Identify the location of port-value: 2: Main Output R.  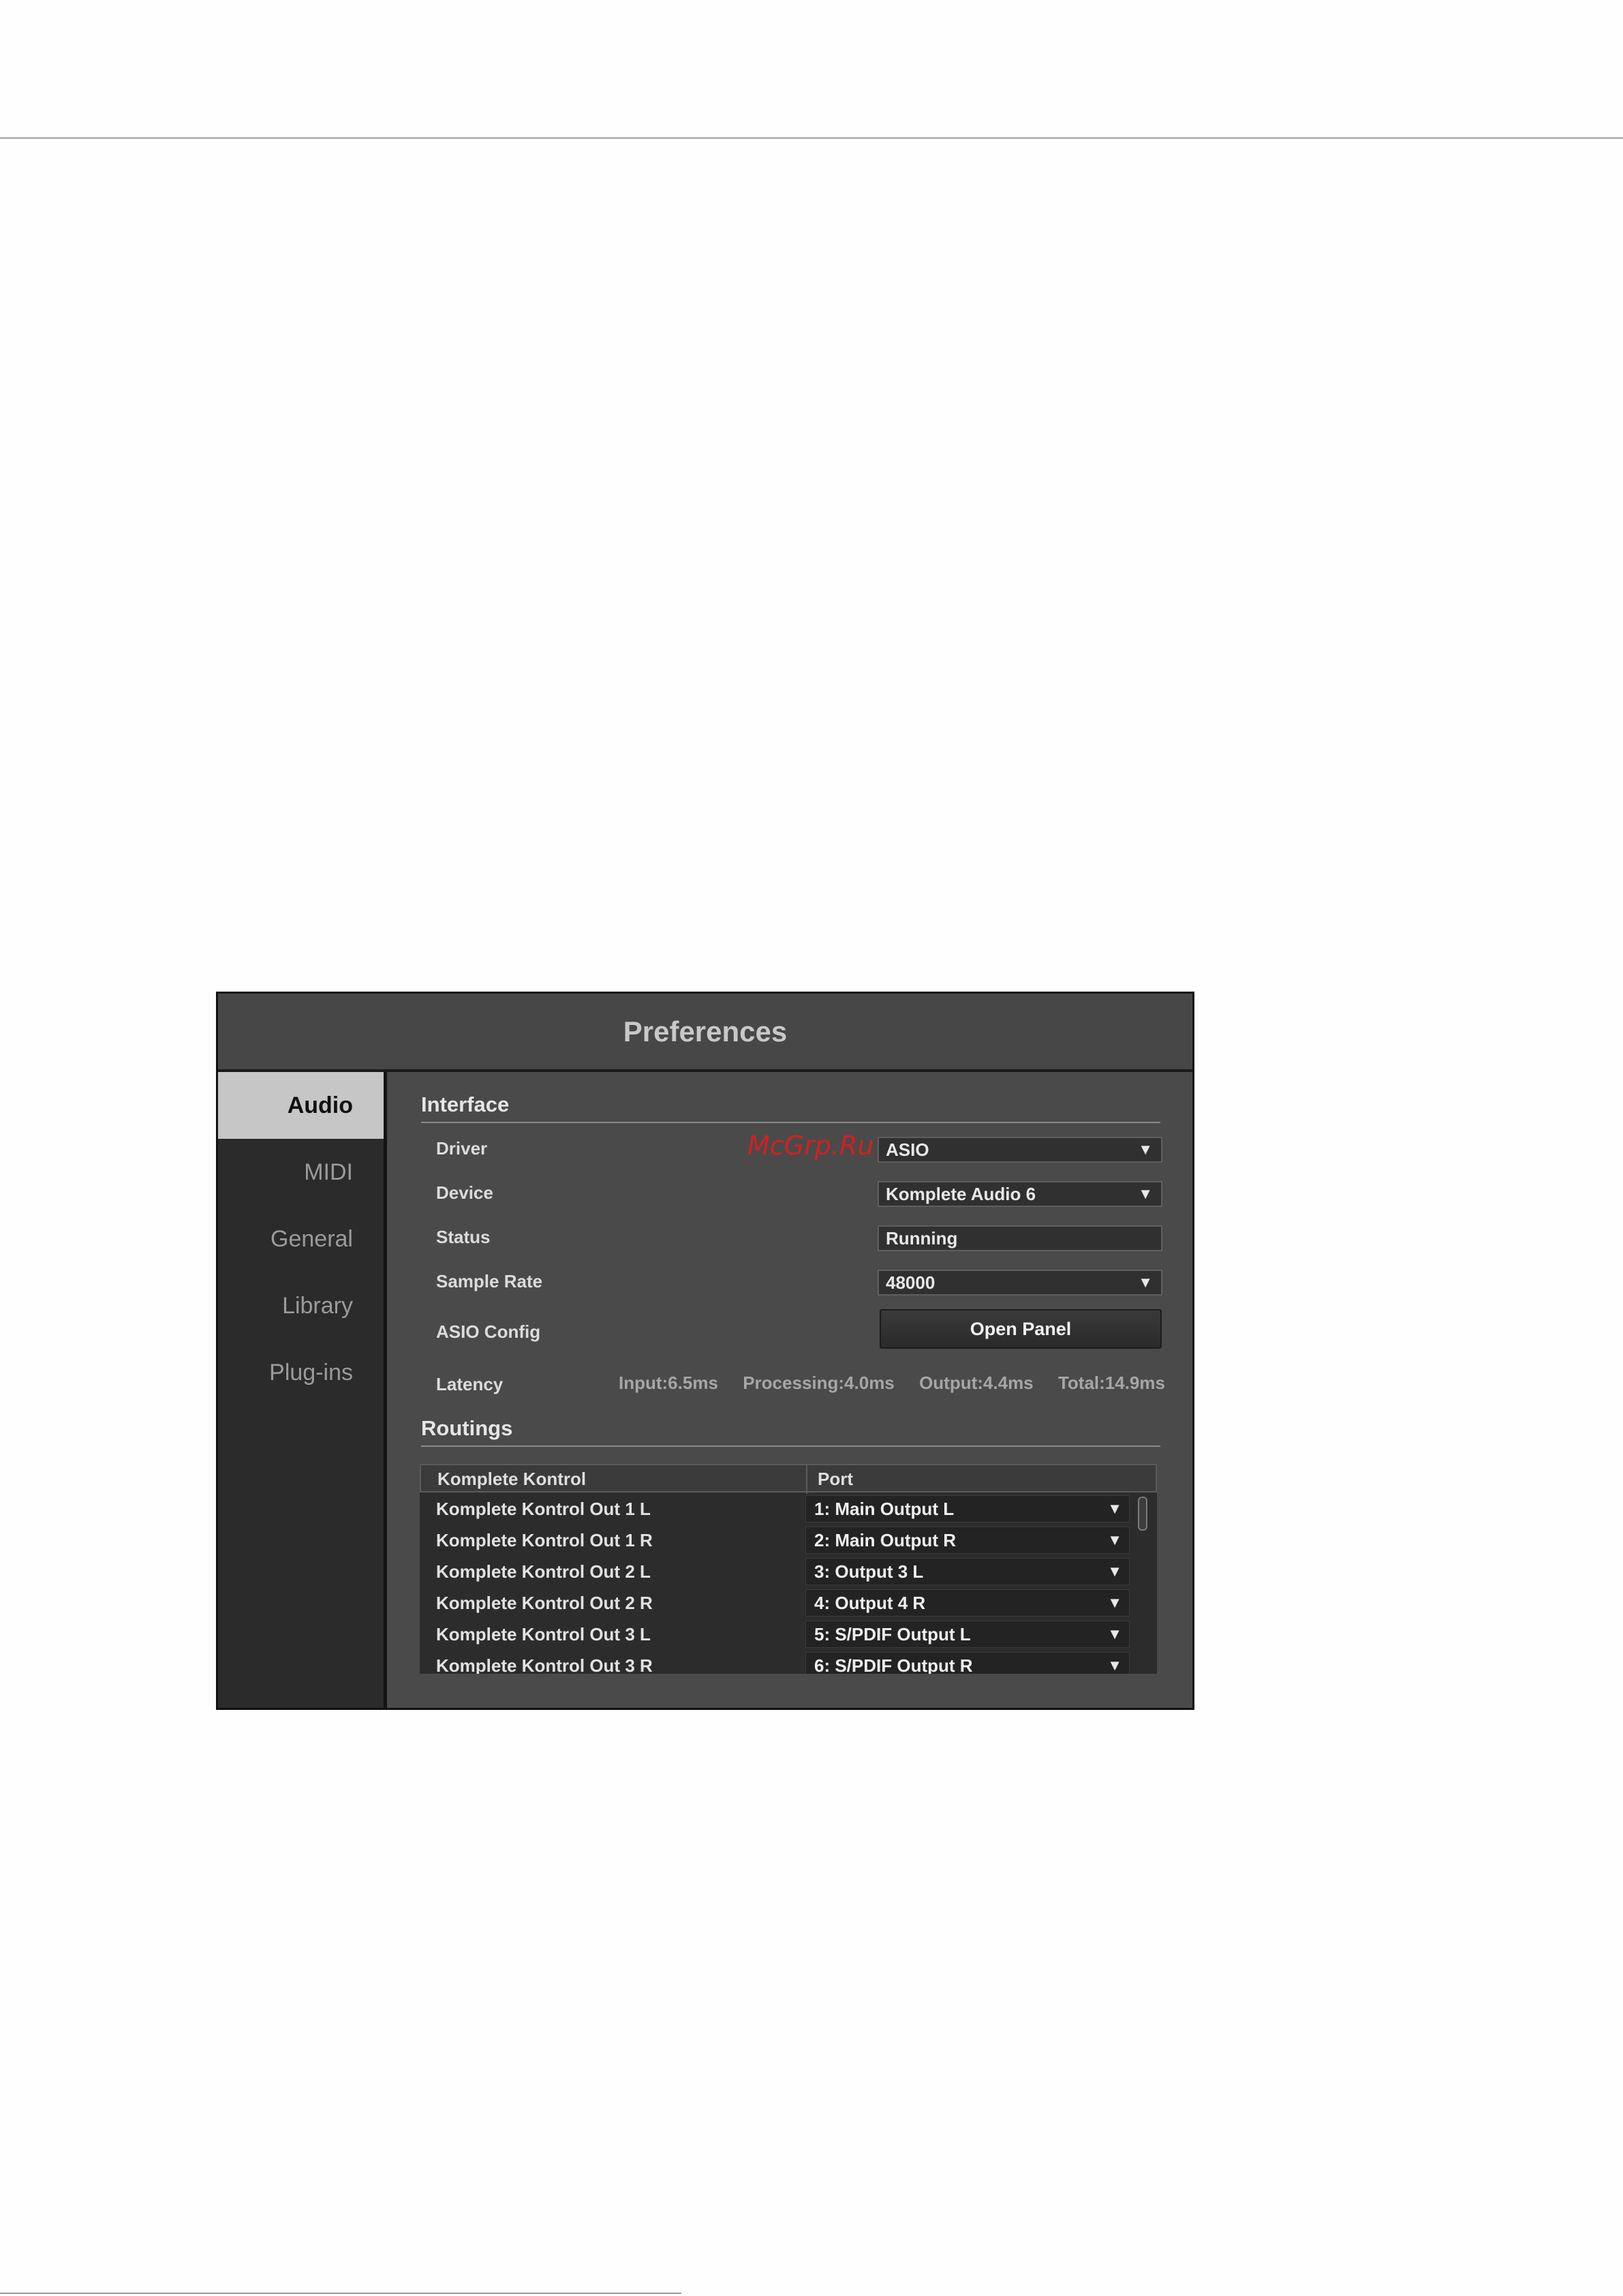
(885, 1540).